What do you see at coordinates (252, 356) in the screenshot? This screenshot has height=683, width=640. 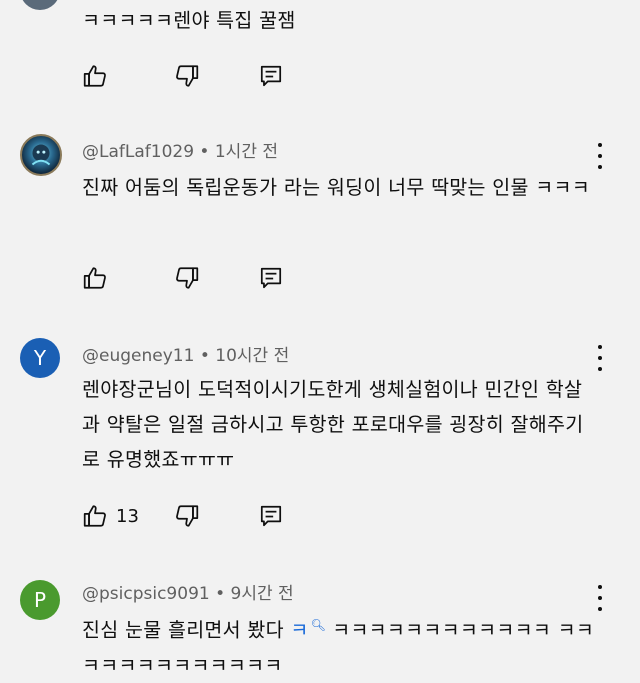 I see `comment-time: 10시간 전` at bounding box center [252, 356].